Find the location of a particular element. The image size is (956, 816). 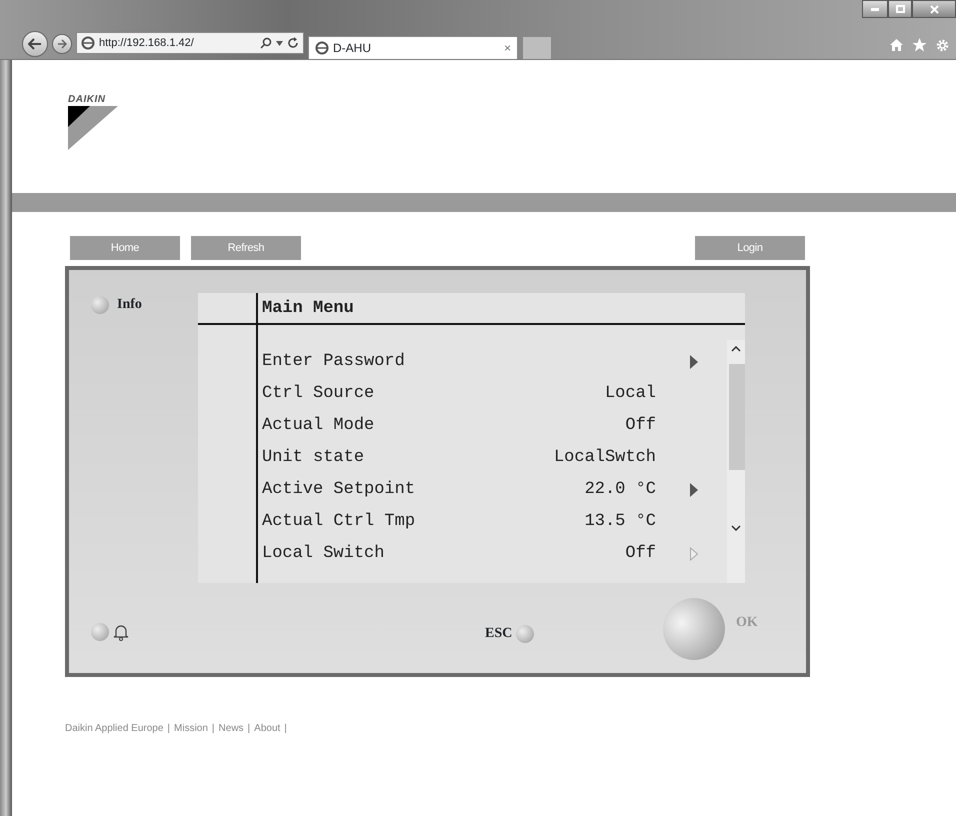

scroll-up-icon is located at coordinates (736, 349).